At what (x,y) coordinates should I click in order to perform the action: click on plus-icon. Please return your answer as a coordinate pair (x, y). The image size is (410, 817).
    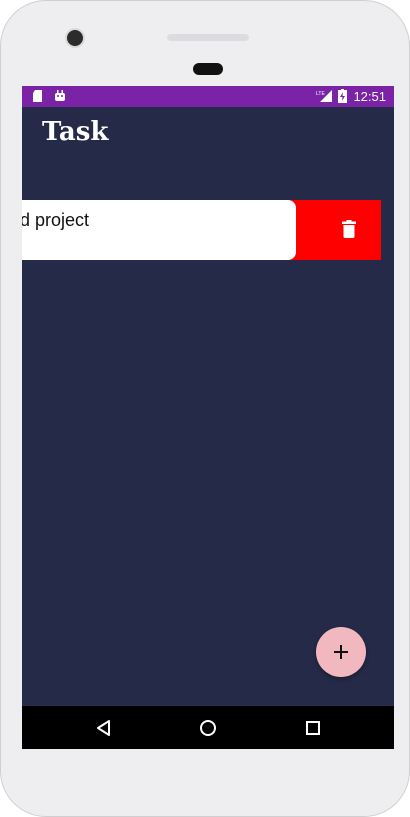
    Looking at the image, I should click on (341, 652).